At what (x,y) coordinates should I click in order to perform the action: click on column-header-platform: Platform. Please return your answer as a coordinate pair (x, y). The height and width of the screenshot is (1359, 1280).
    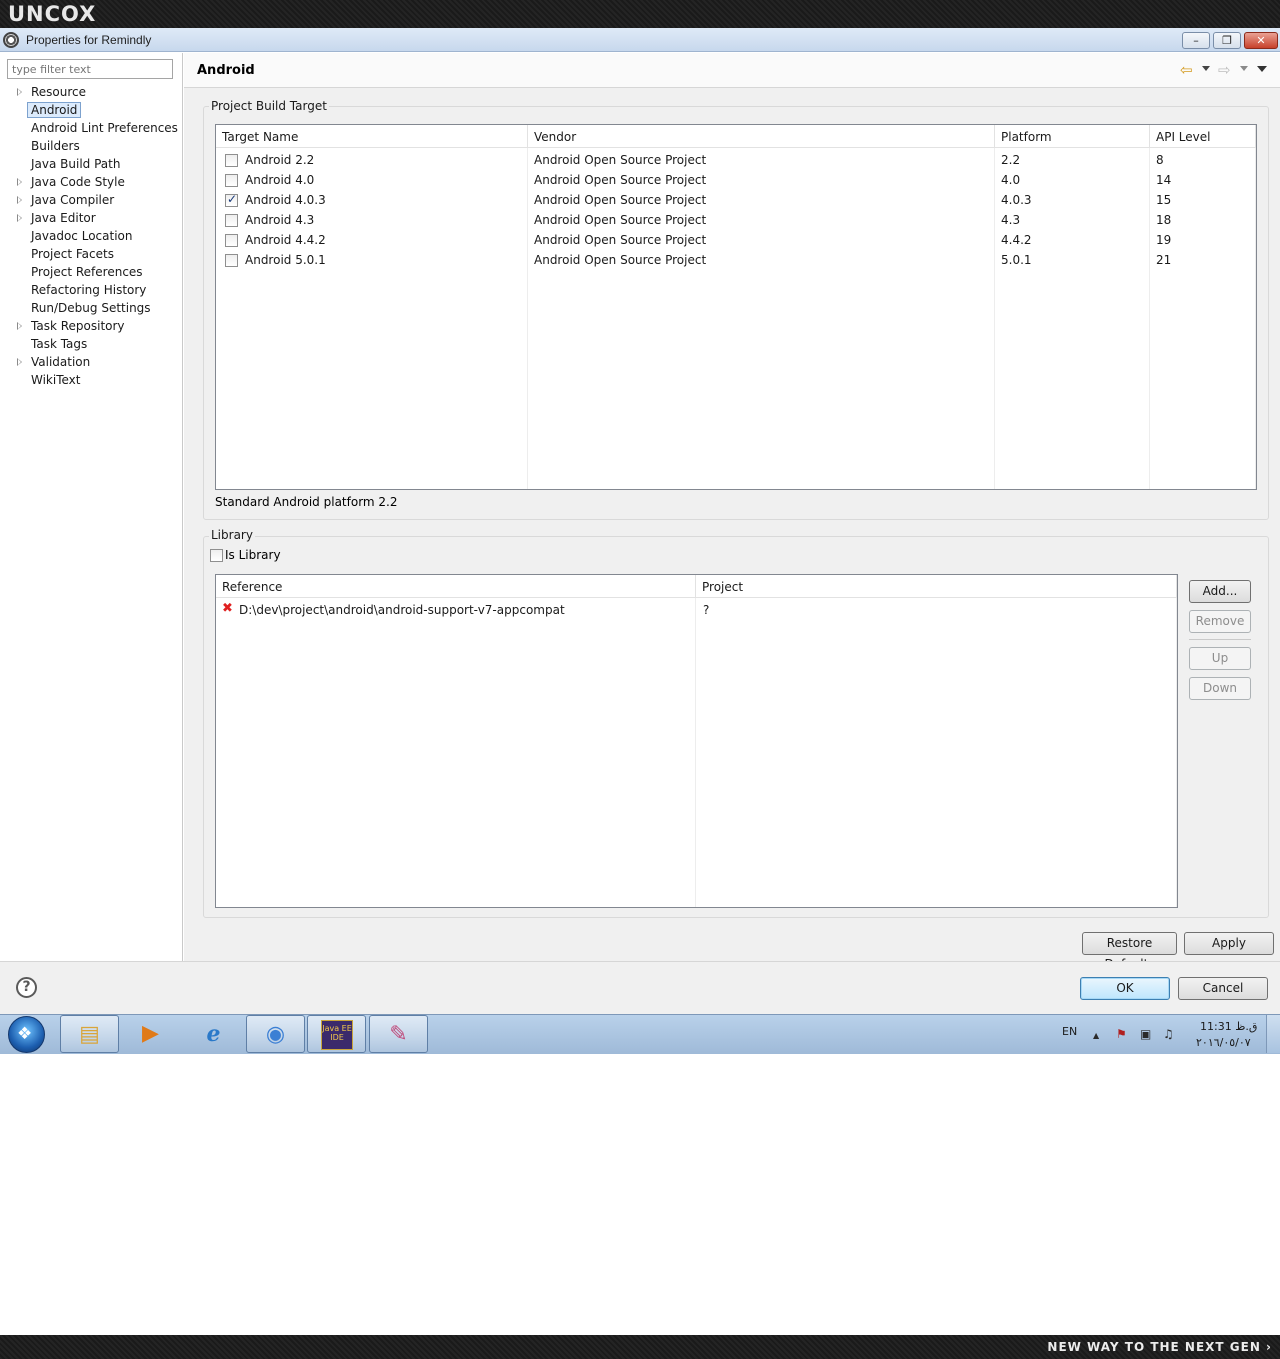
    Looking at the image, I should click on (1072, 136).